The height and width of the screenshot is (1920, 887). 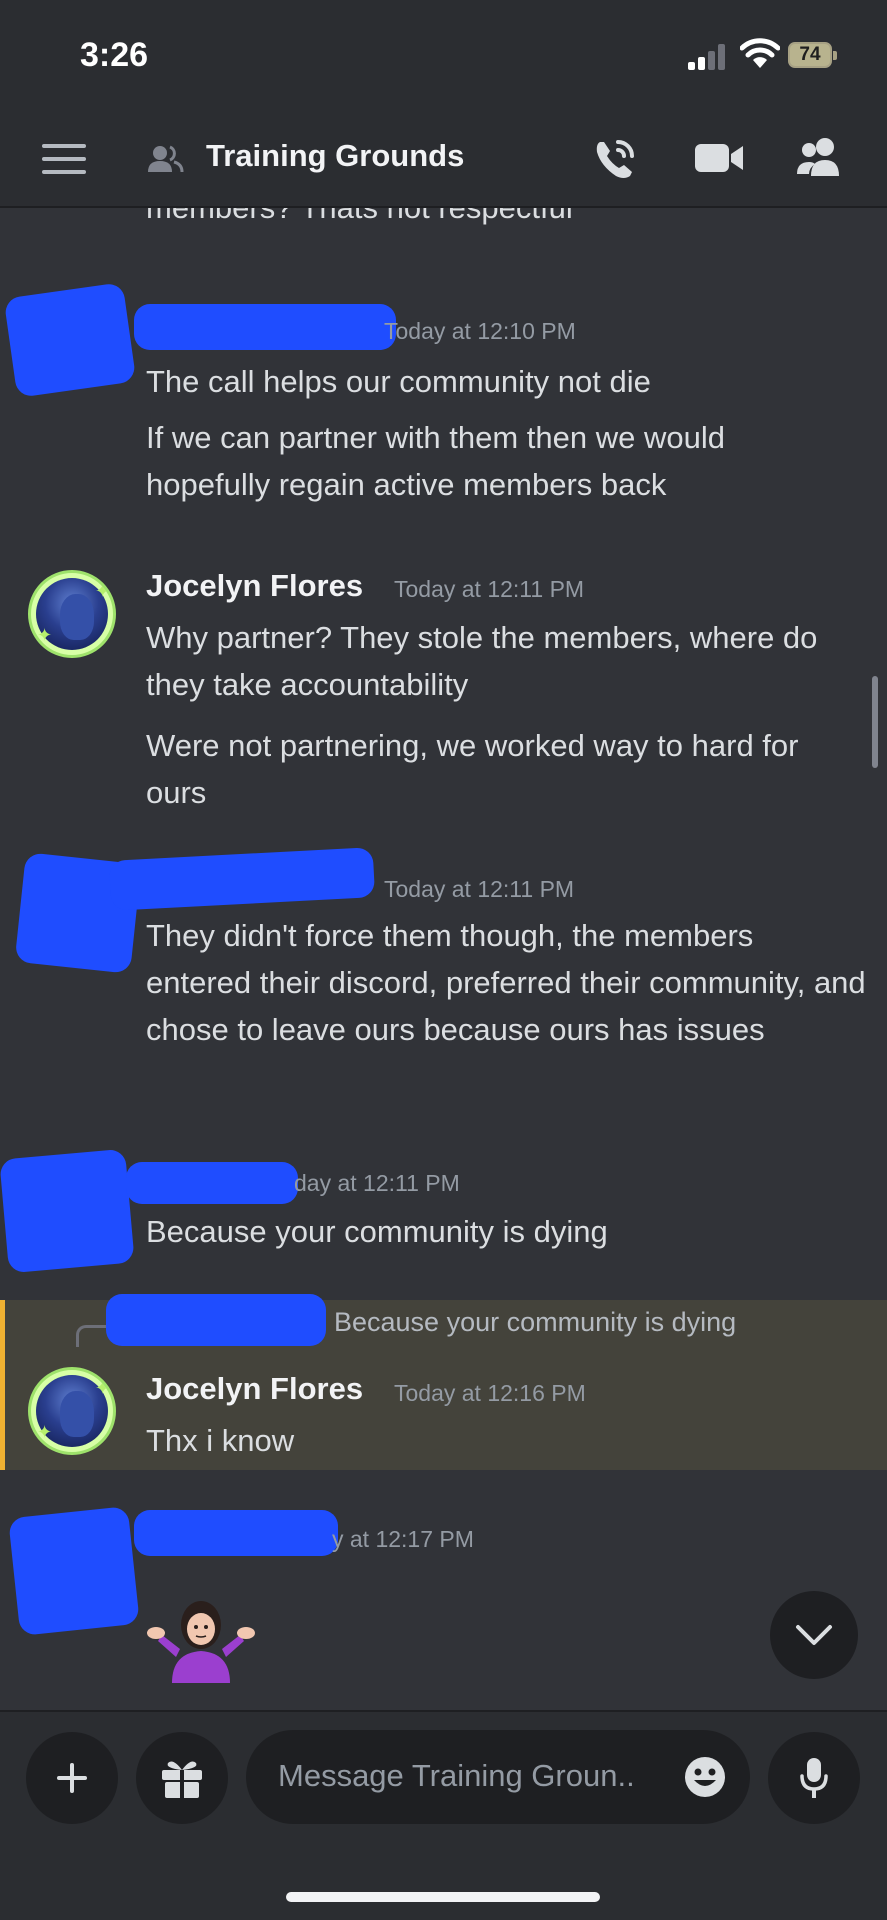 I want to click on voice-message-button, so click(x=814, y=1778).